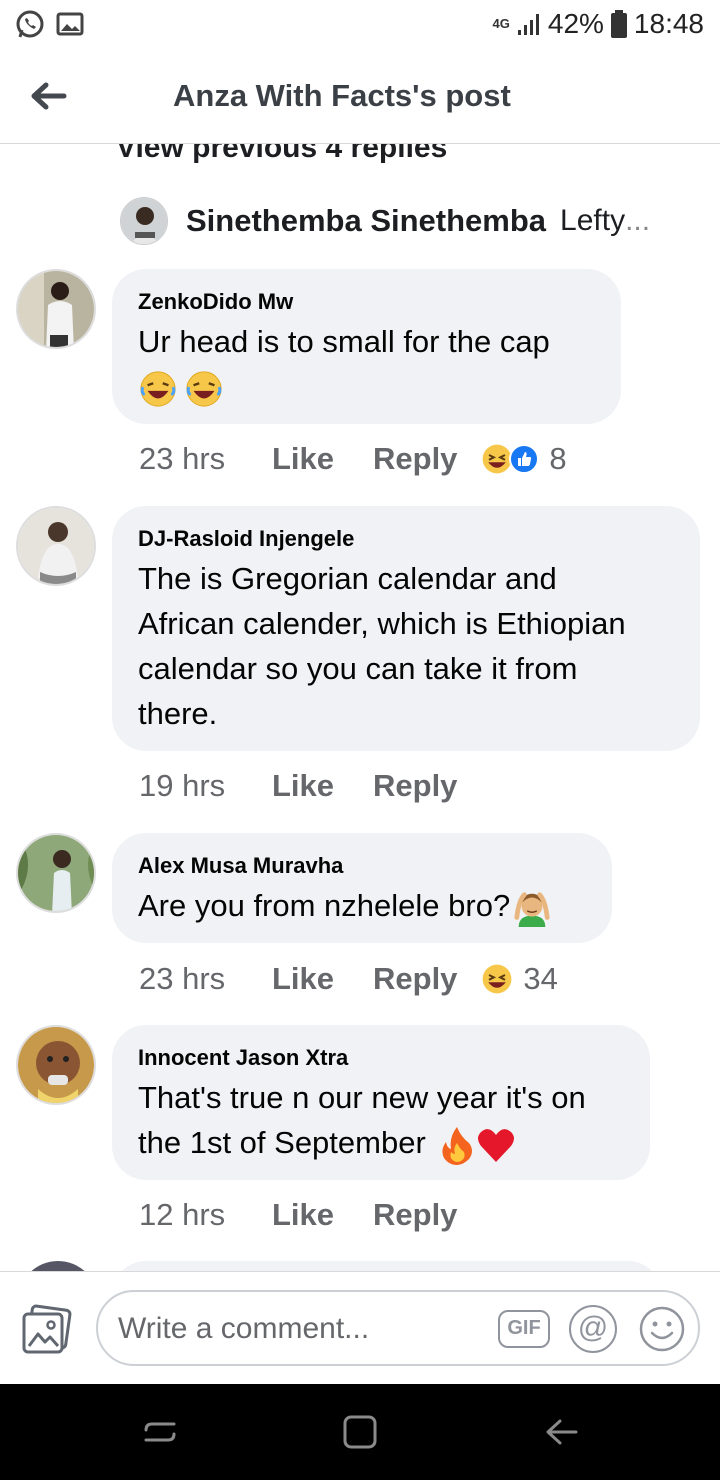 The width and height of the screenshot is (720, 1480). What do you see at coordinates (70, 24) in the screenshot?
I see `gallery-icon` at bounding box center [70, 24].